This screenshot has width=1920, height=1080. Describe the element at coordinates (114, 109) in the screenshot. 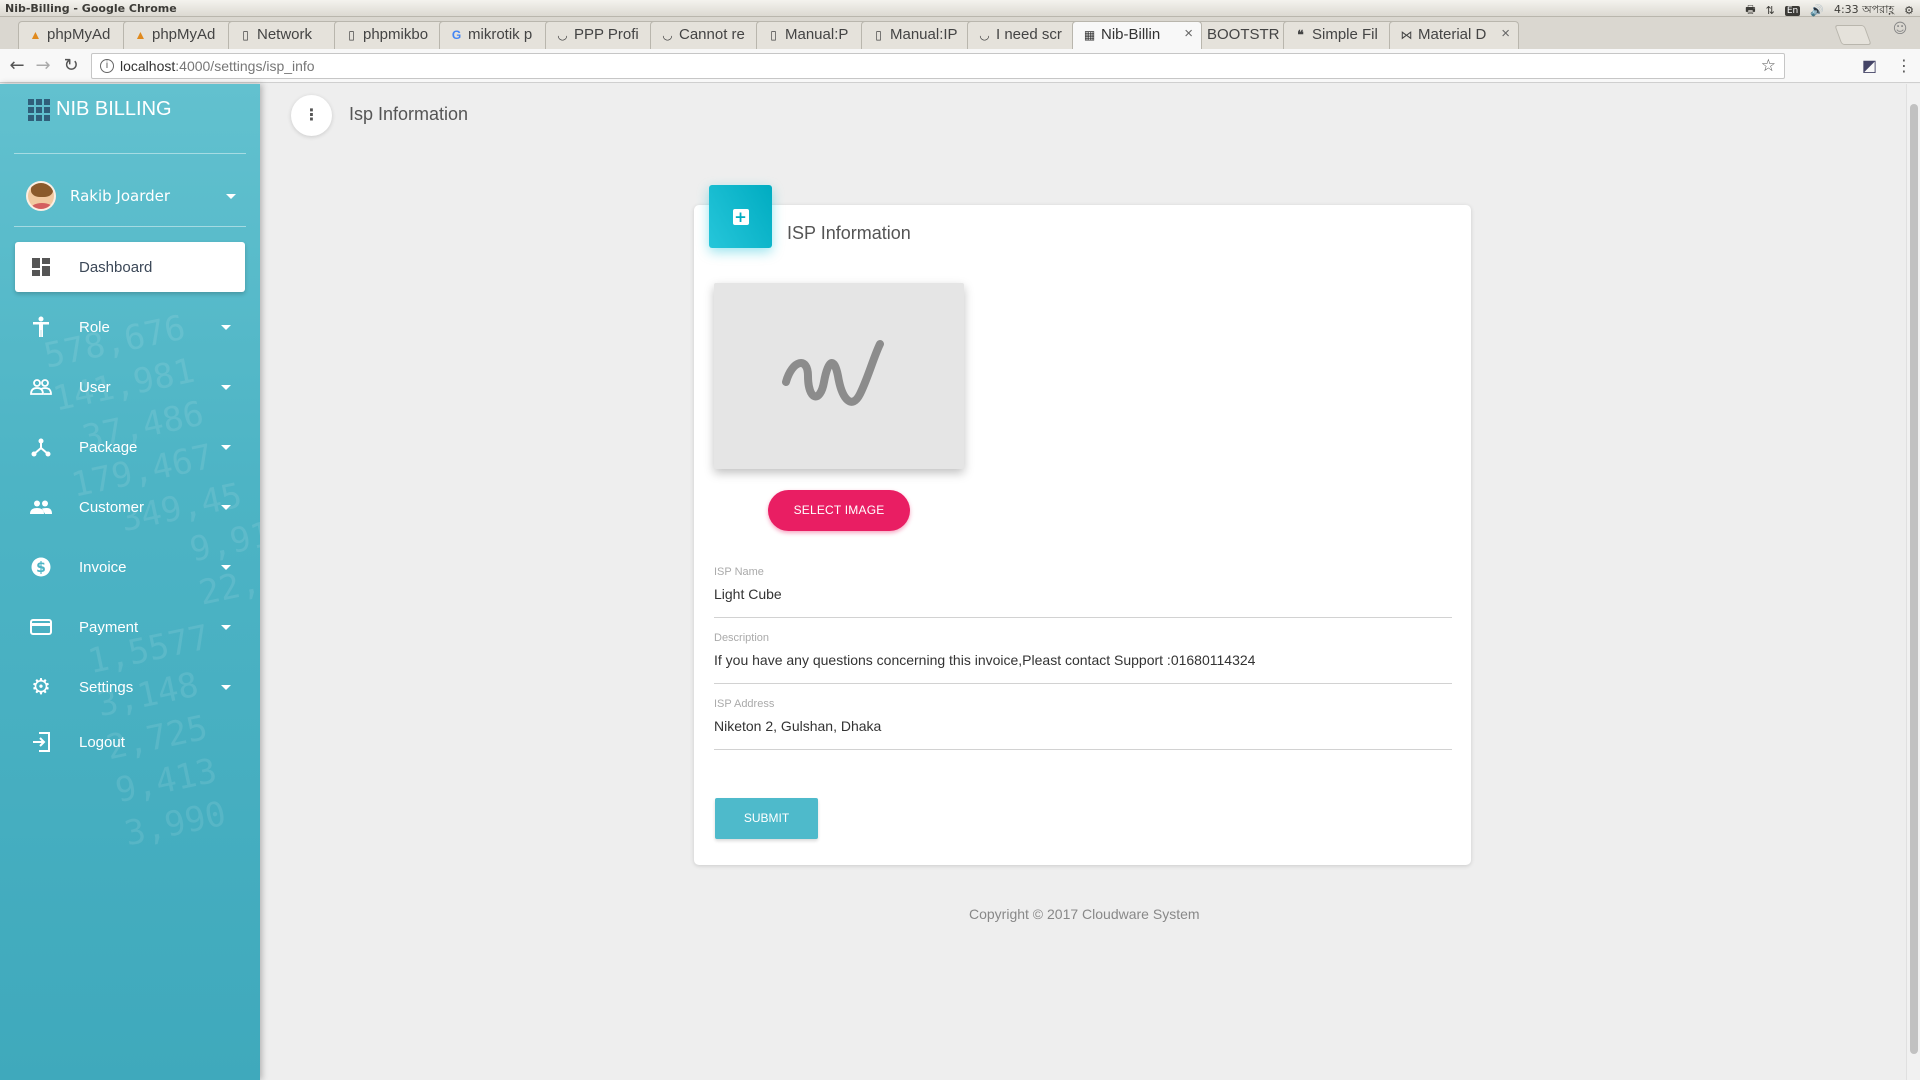

I see `brand-name: NIB BILLING` at that location.